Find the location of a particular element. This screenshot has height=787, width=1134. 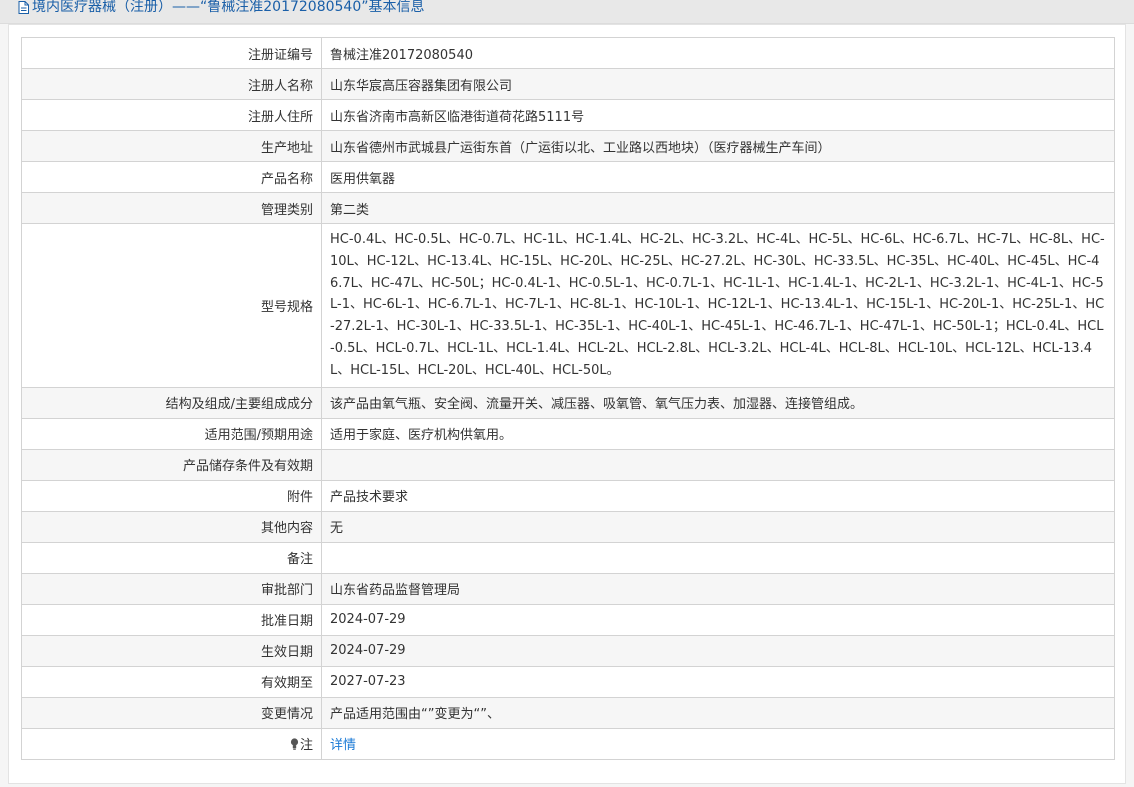

row-value: 无 is located at coordinates (718, 526).